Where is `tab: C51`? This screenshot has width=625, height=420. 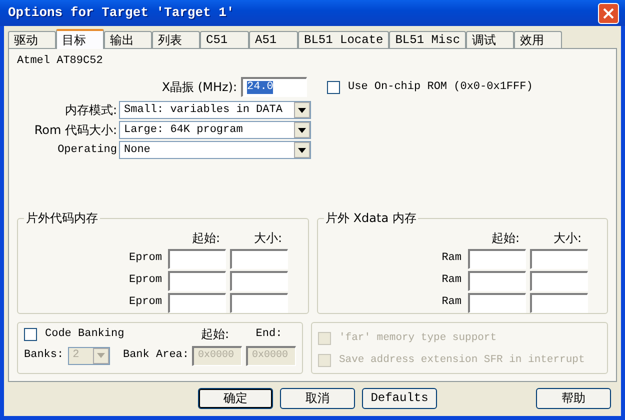
tab: C51 is located at coordinates (224, 39).